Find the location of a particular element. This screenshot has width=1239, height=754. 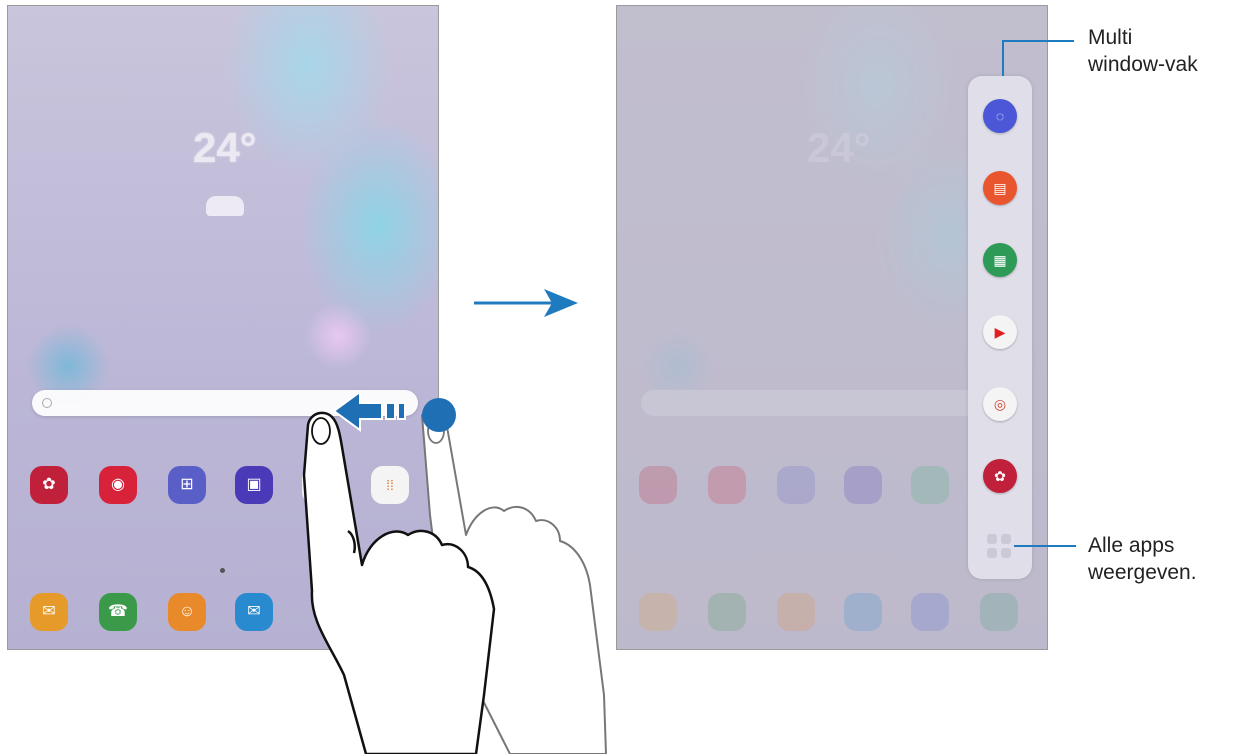

dock-icon-messages: ✉ is located at coordinates (254, 612).